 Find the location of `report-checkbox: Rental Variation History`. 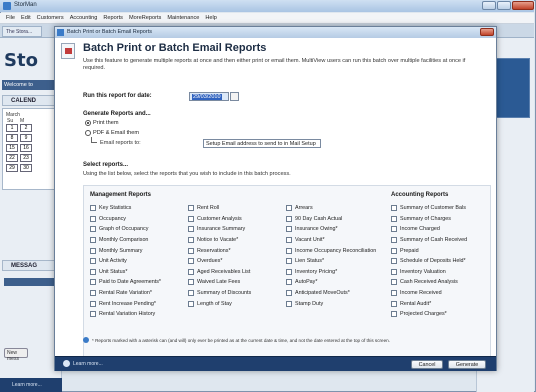

report-checkbox: Rental Variation History is located at coordinates (125, 314).